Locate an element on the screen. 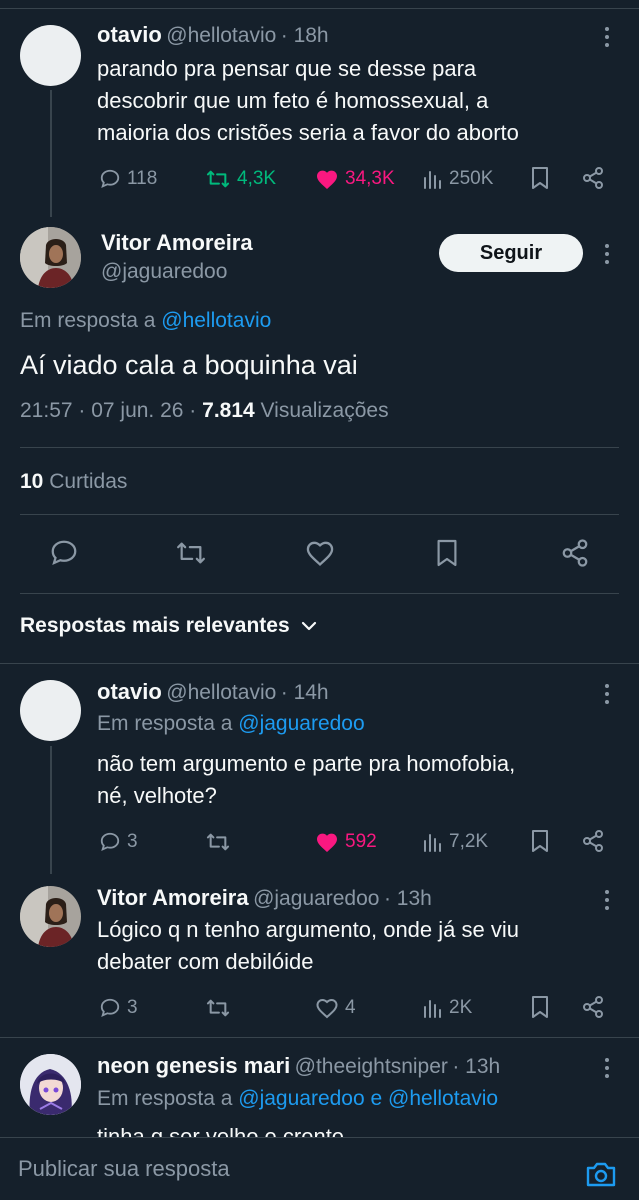  like-count: 34,3K is located at coordinates (370, 178).